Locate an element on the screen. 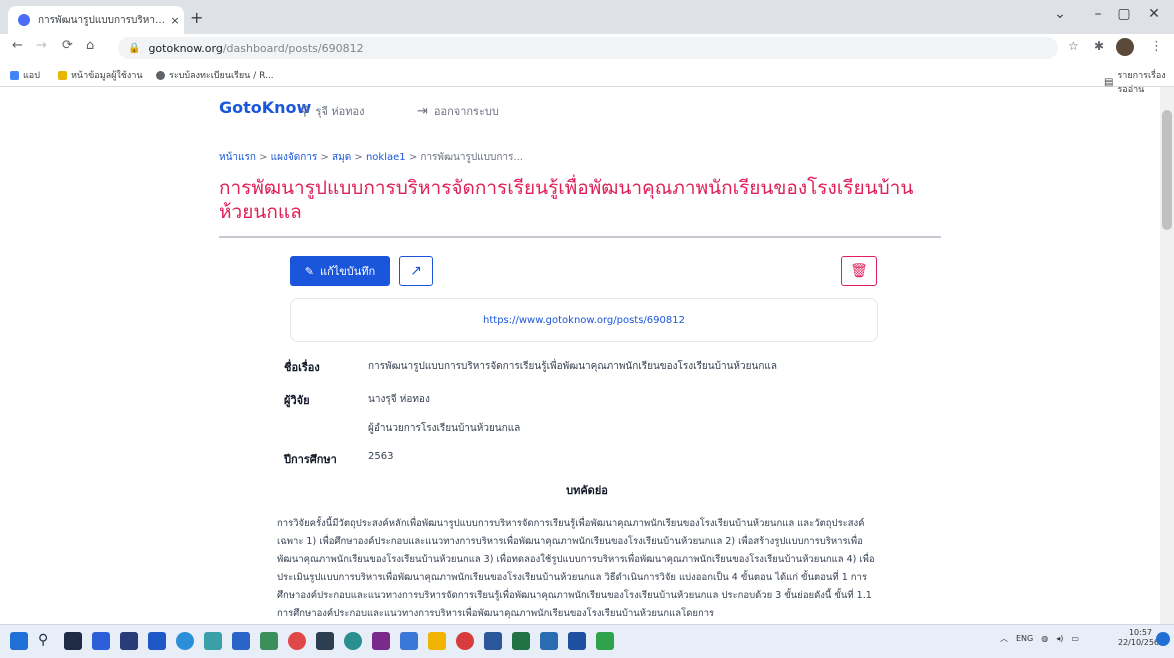 The width and height of the screenshot is (1174, 658). line-icon is located at coordinates (605, 641).